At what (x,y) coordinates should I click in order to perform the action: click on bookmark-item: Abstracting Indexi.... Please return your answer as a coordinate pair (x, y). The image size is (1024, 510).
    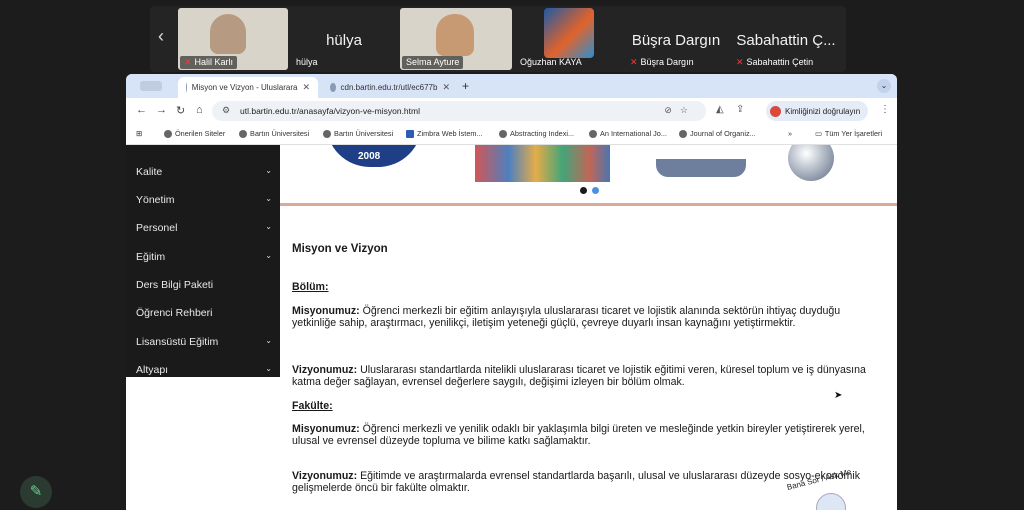
    Looking at the image, I should click on (536, 133).